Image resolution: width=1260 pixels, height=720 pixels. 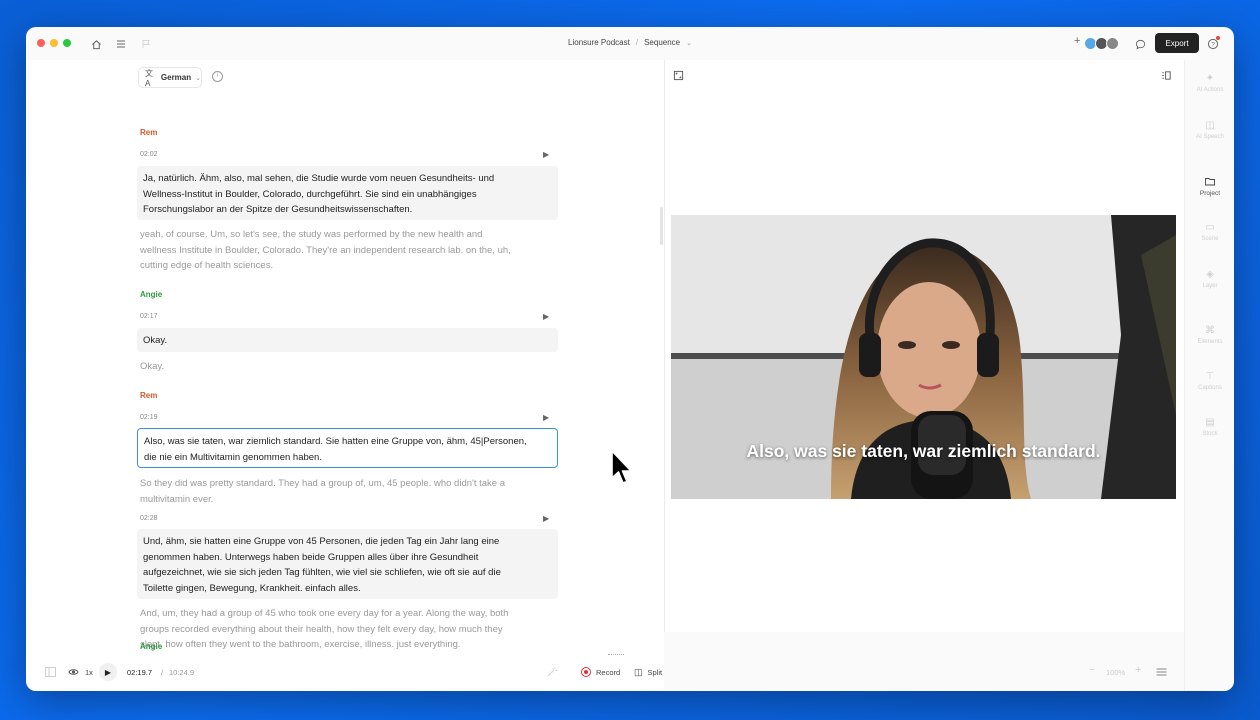 I want to click on sidebar-item-label: AI Speech, so click(x=1210, y=137).